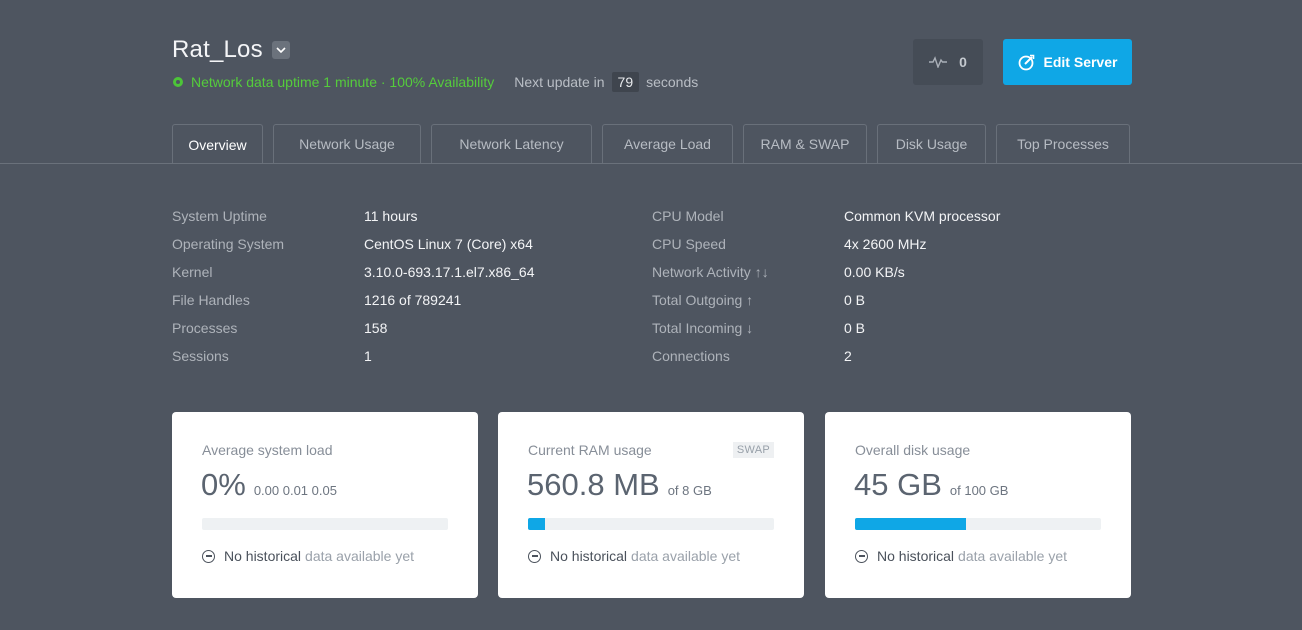 The width and height of the screenshot is (1302, 630). What do you see at coordinates (874, 272) in the screenshot?
I see `info-value: 0.00 KB/s` at bounding box center [874, 272].